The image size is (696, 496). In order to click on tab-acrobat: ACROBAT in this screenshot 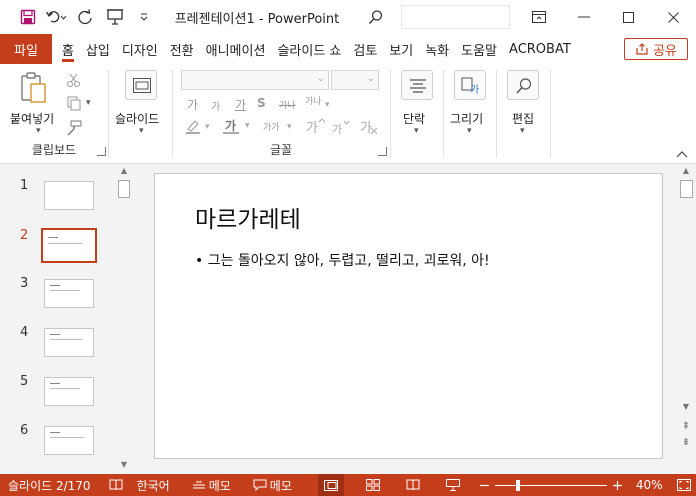, I will do `click(540, 49)`.